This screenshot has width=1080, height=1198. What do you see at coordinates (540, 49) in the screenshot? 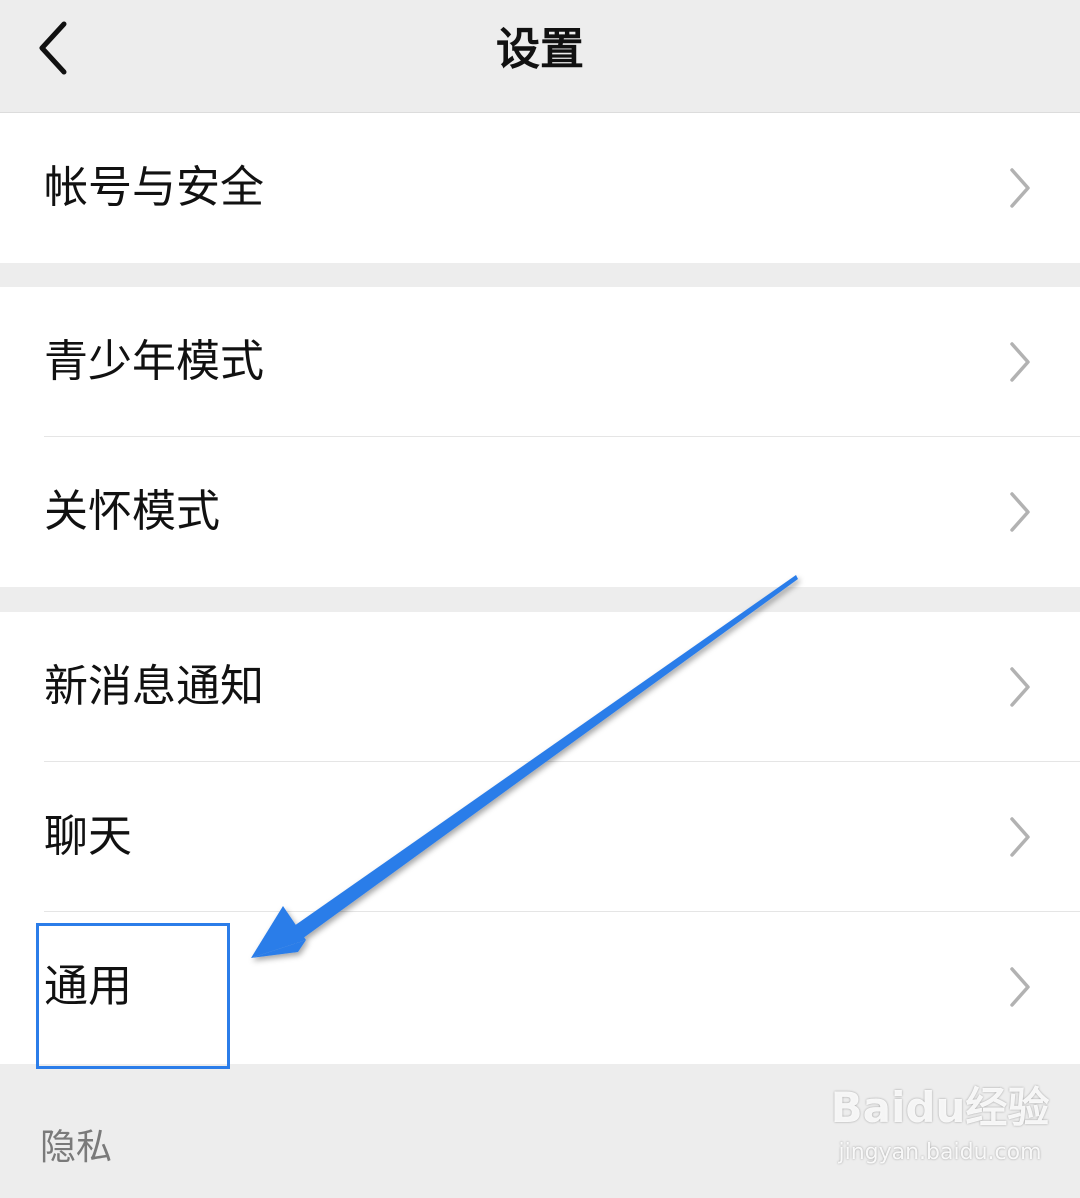
I see `page-title: 设置` at bounding box center [540, 49].